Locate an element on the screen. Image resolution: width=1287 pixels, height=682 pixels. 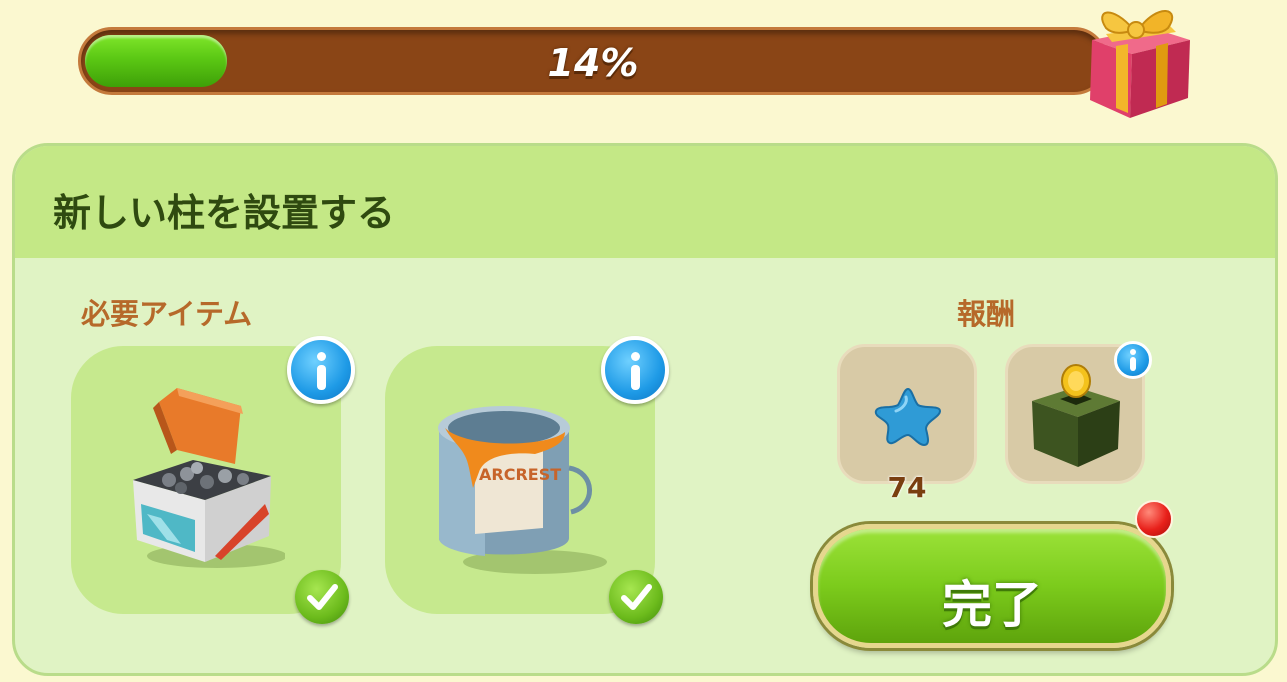
reward-coin-chest is located at coordinates (1078, 412).